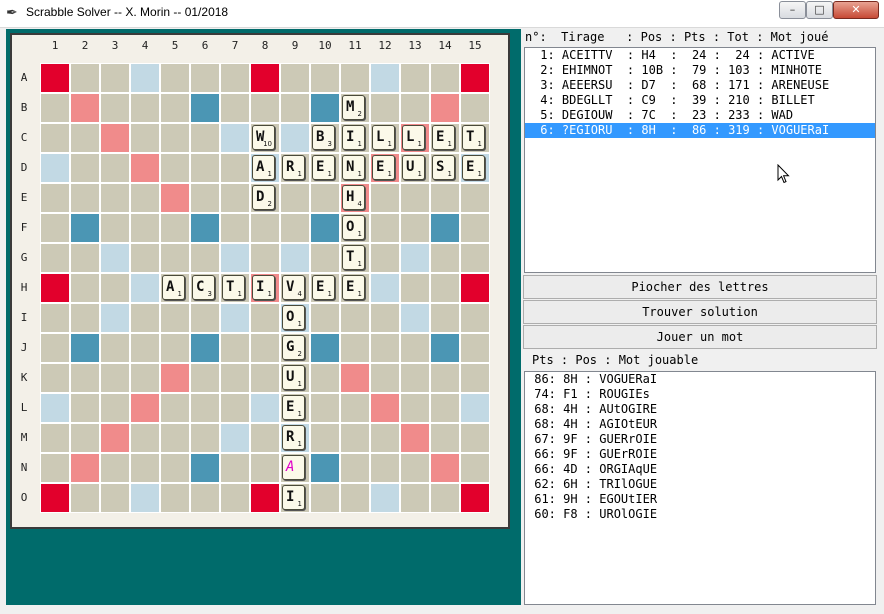 The height and width of the screenshot is (614, 884). I want to click on solution-row: 68: 4H : AUtOGIRE, so click(700, 409).